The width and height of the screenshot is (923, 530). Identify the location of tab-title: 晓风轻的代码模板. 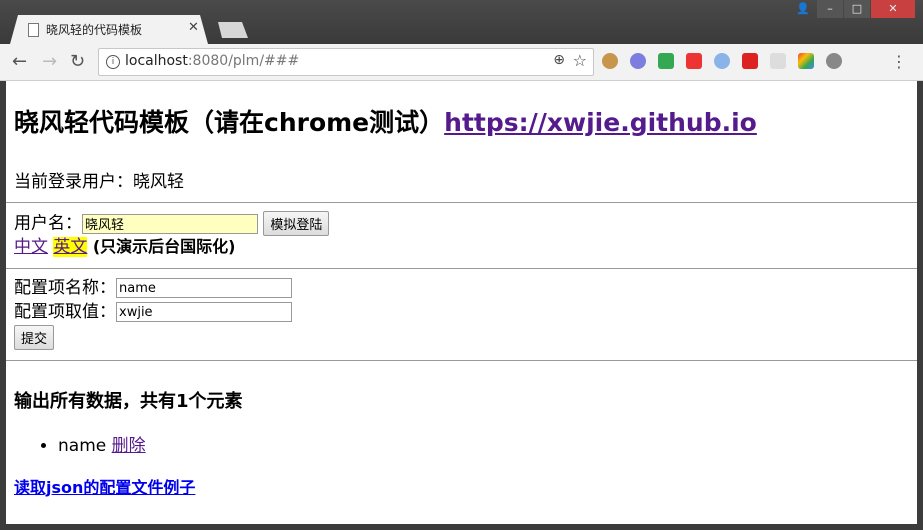
(94, 30).